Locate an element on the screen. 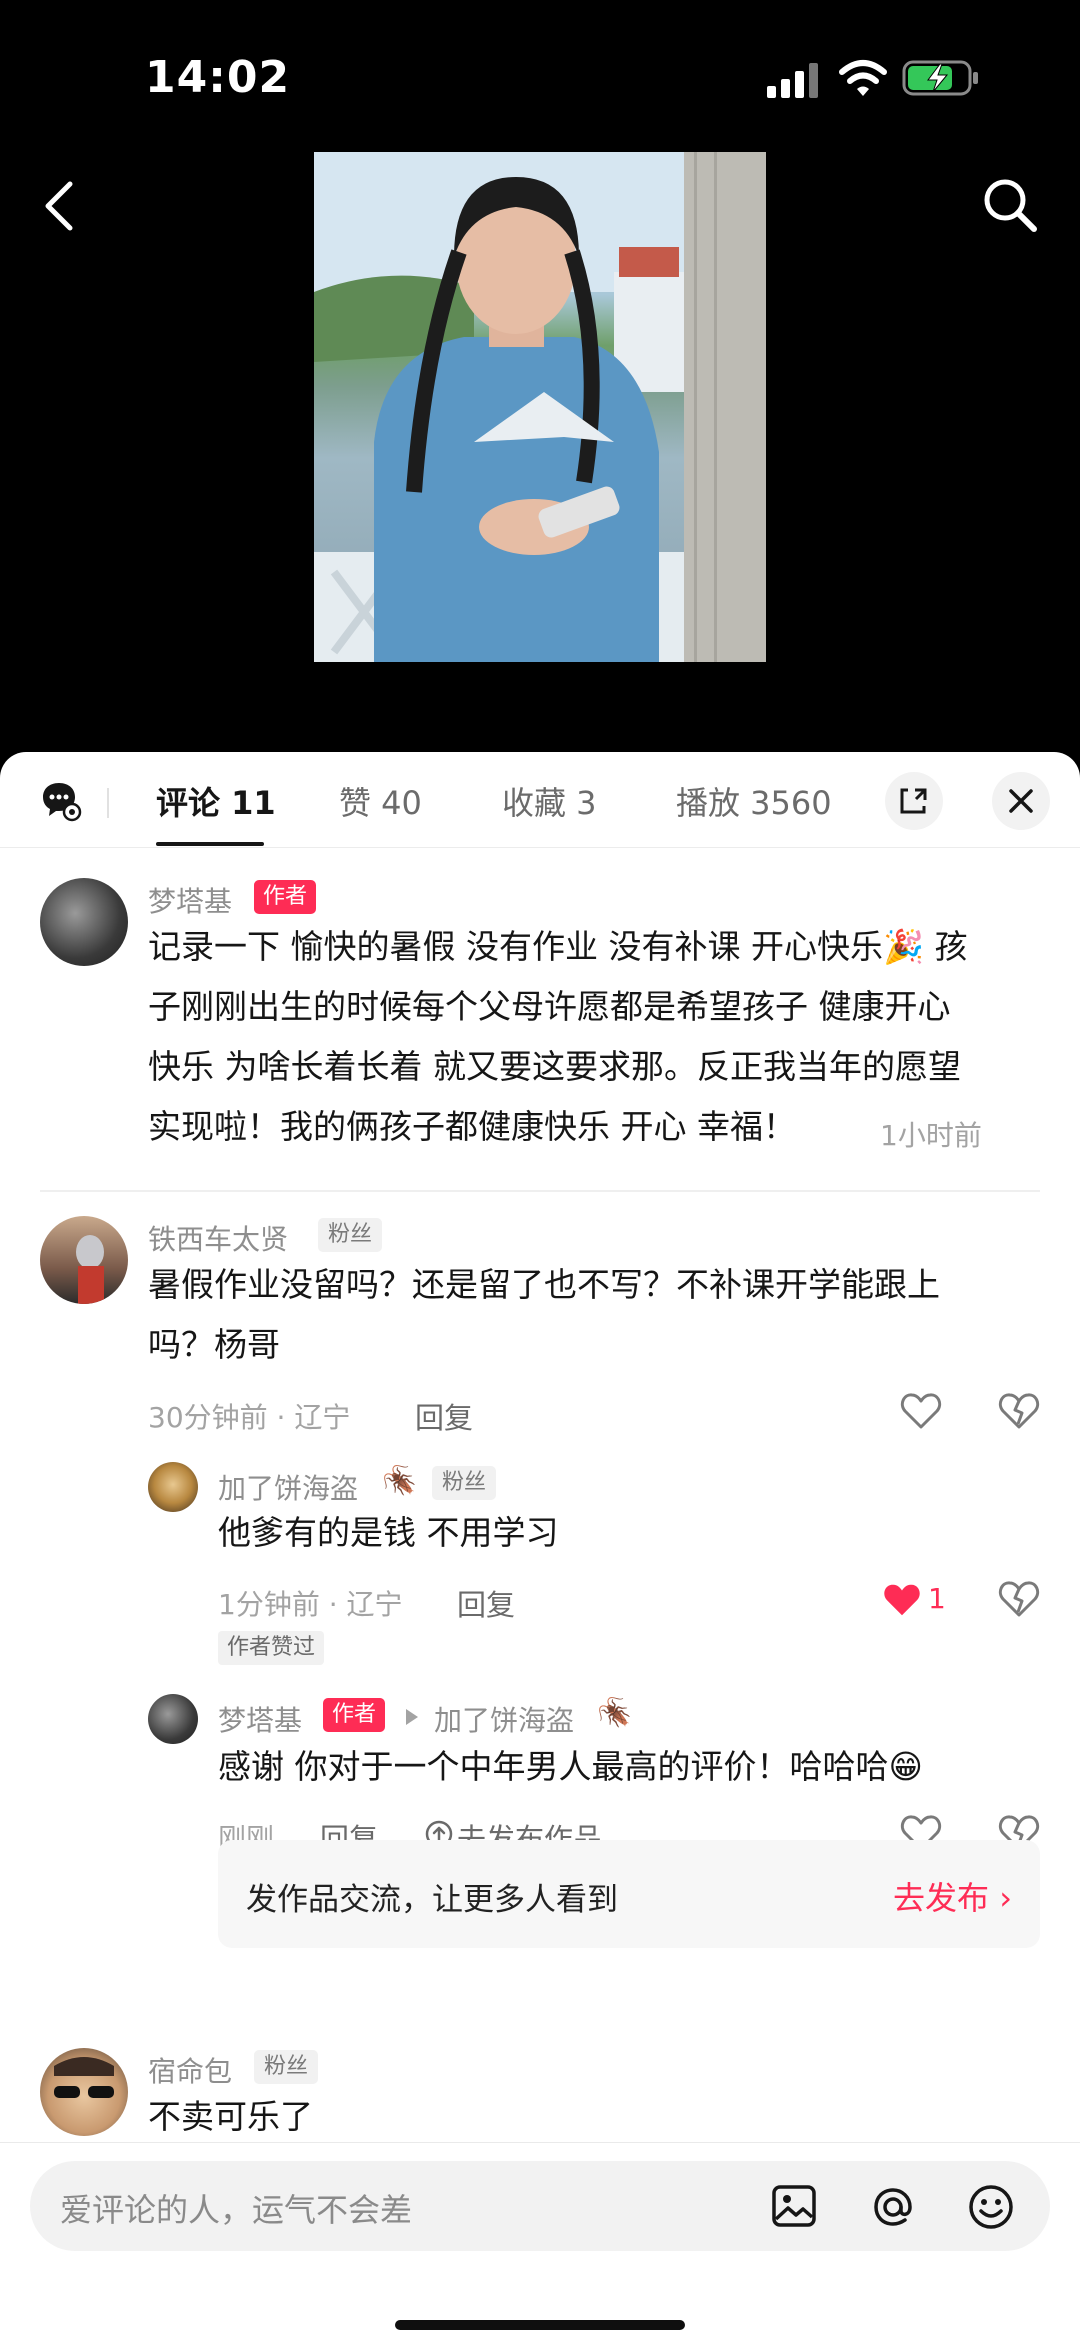 The width and height of the screenshot is (1080, 2347). comment-text: 他爹有的是钱 不用学习 is located at coordinates (388, 1532).